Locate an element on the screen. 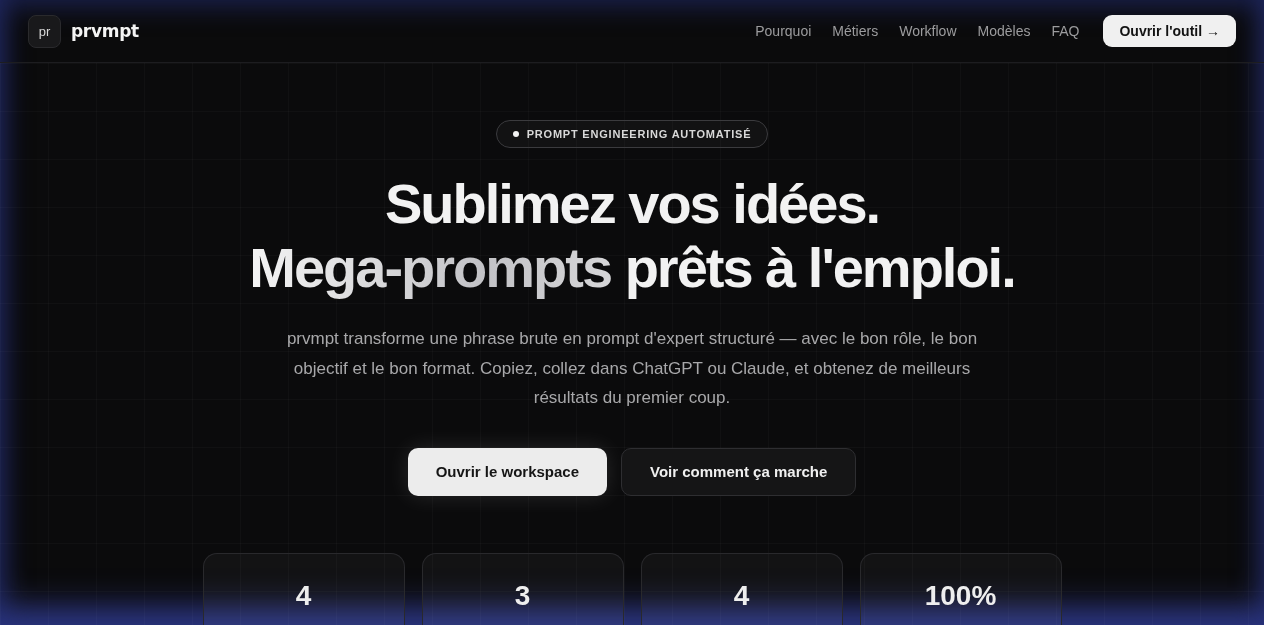 The height and width of the screenshot is (625, 1264). nav-link: Workflow is located at coordinates (928, 31).